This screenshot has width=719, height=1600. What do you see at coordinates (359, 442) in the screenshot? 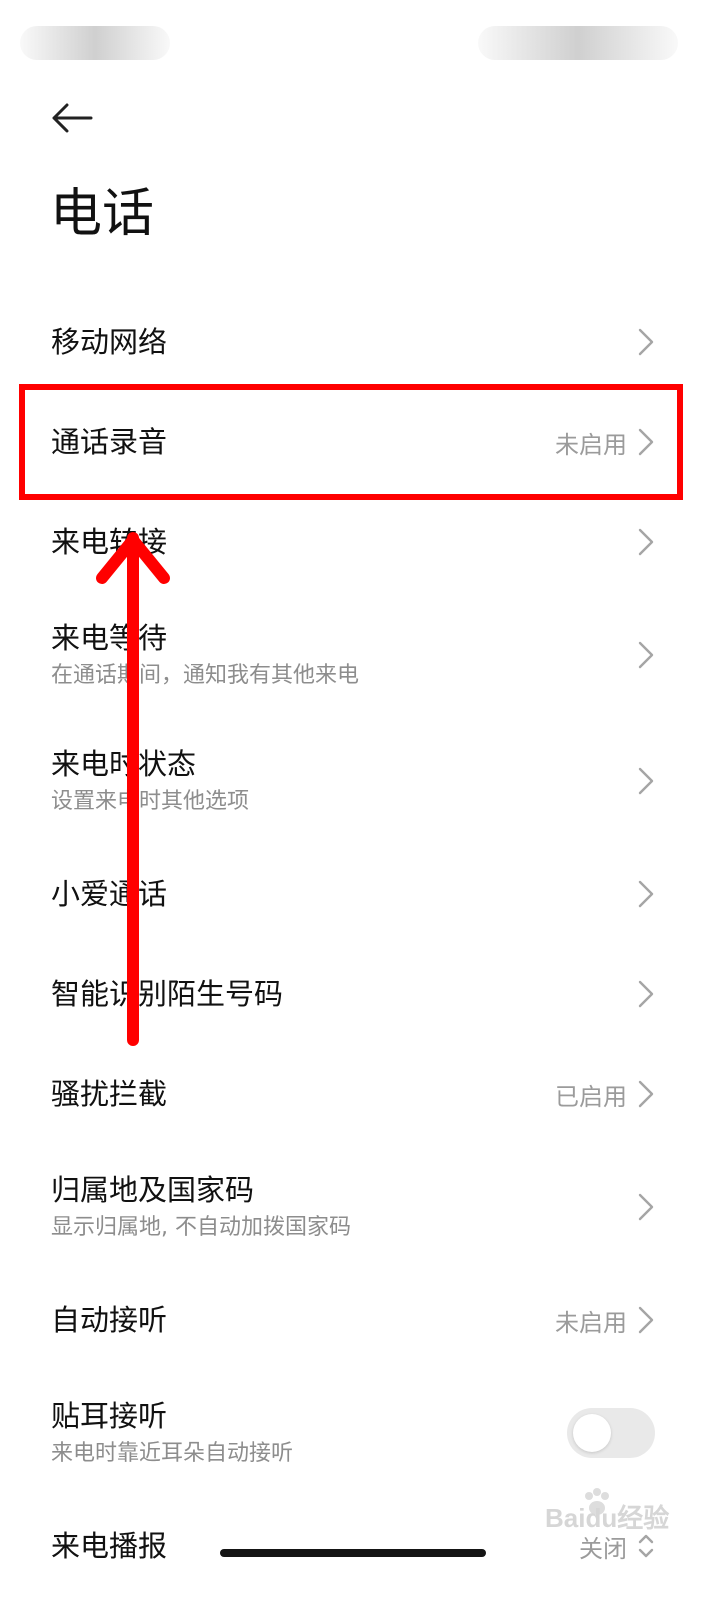
I see `setting-call-recording: 通话录音 未启用` at bounding box center [359, 442].